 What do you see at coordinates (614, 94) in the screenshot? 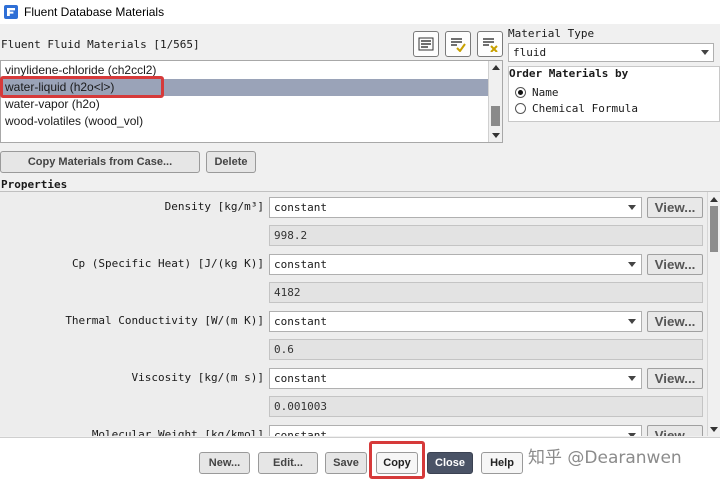
I see `order-materials-group: Order Materials by Name Chemical Formula` at bounding box center [614, 94].